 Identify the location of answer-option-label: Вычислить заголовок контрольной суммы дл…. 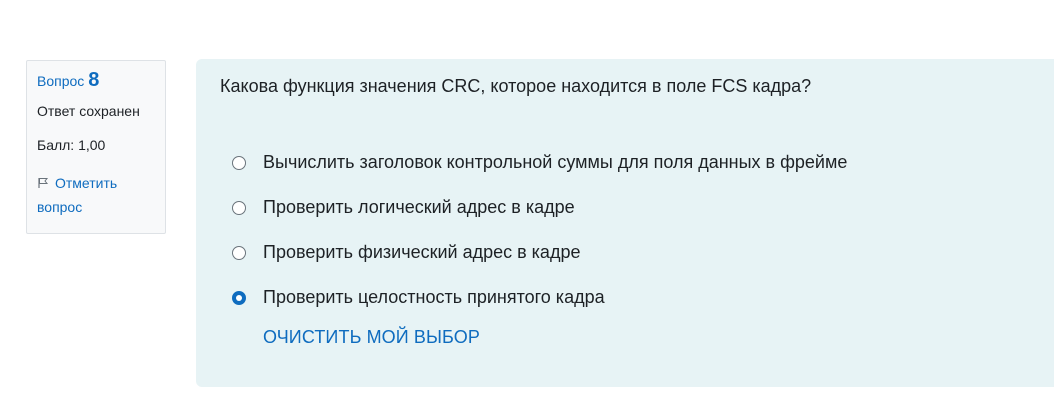
(555, 162).